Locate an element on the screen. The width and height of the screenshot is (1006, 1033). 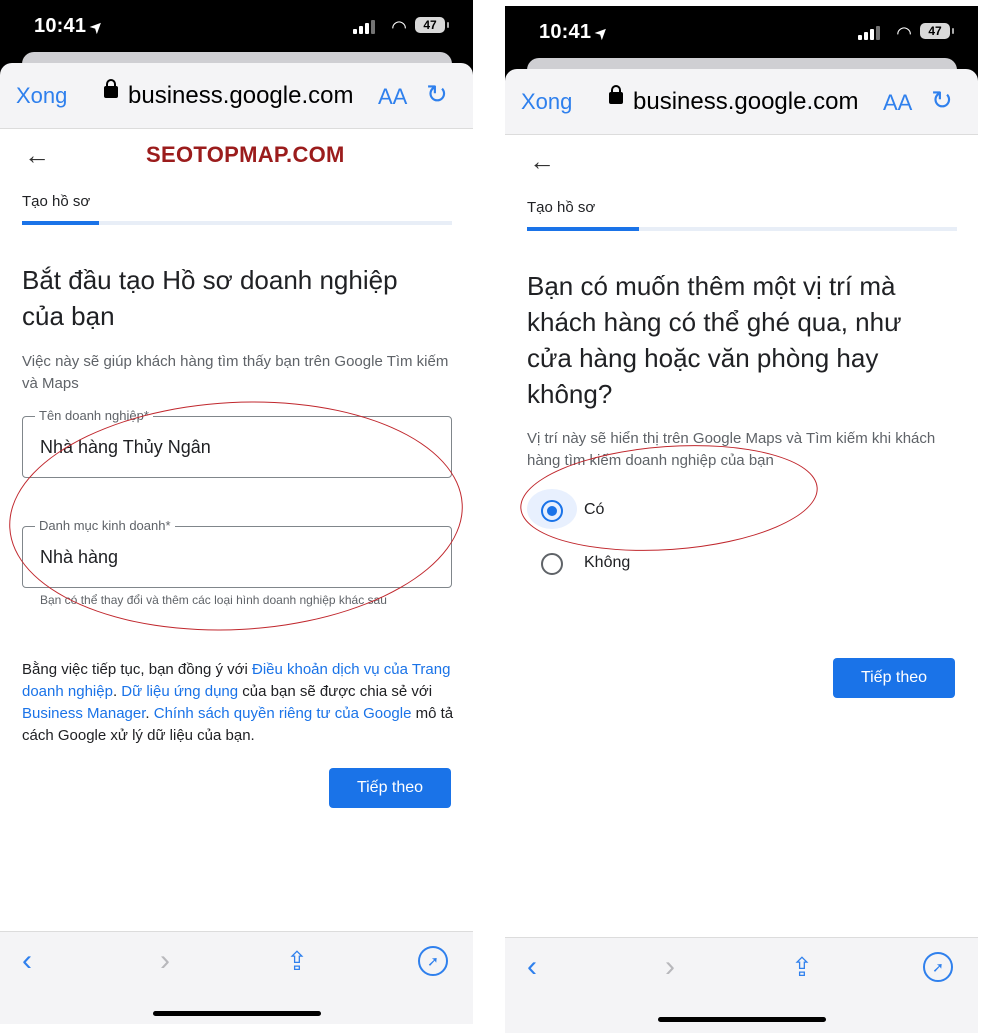
business-name-value: Nhà hàng Thủy Ngân is located at coordinates (125, 447).